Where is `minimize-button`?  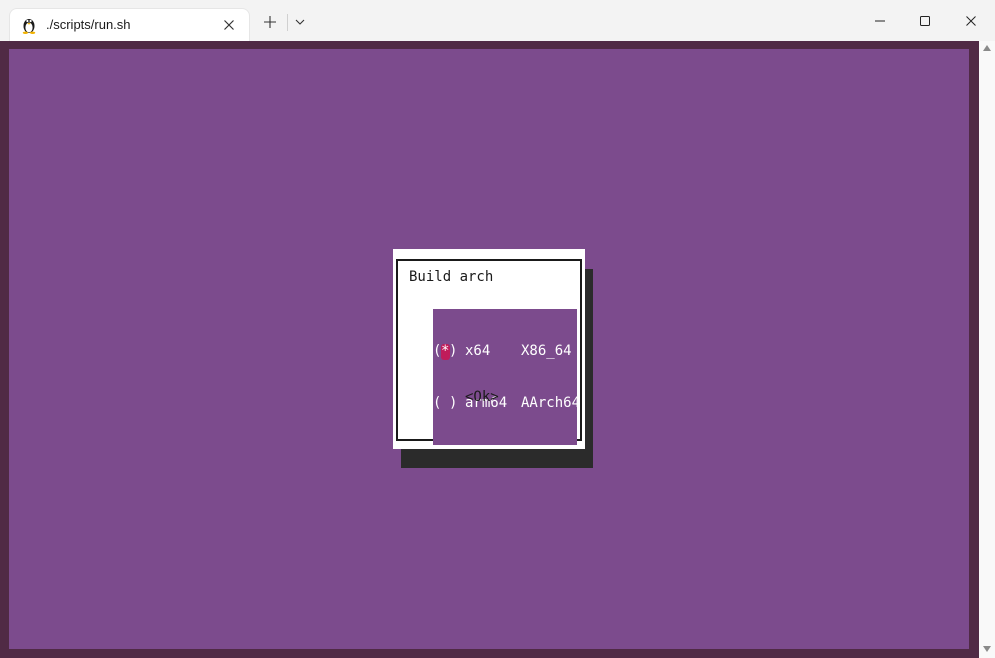 minimize-button is located at coordinates (880, 21).